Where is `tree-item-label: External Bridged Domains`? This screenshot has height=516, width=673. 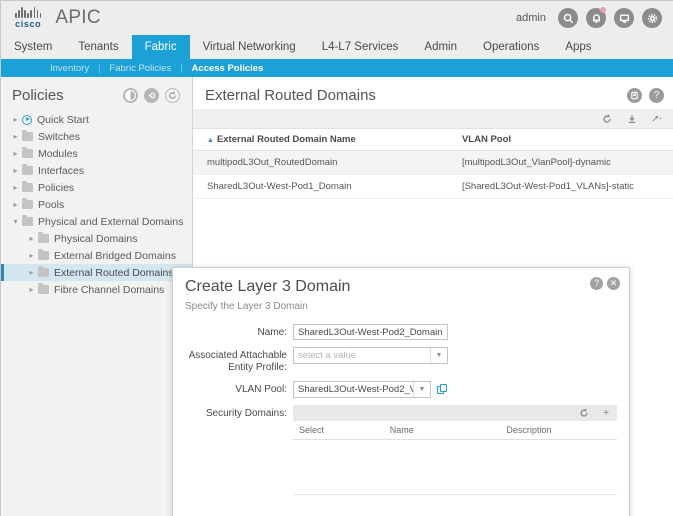
tree-item-label: External Bridged Domains is located at coordinates (115, 255).